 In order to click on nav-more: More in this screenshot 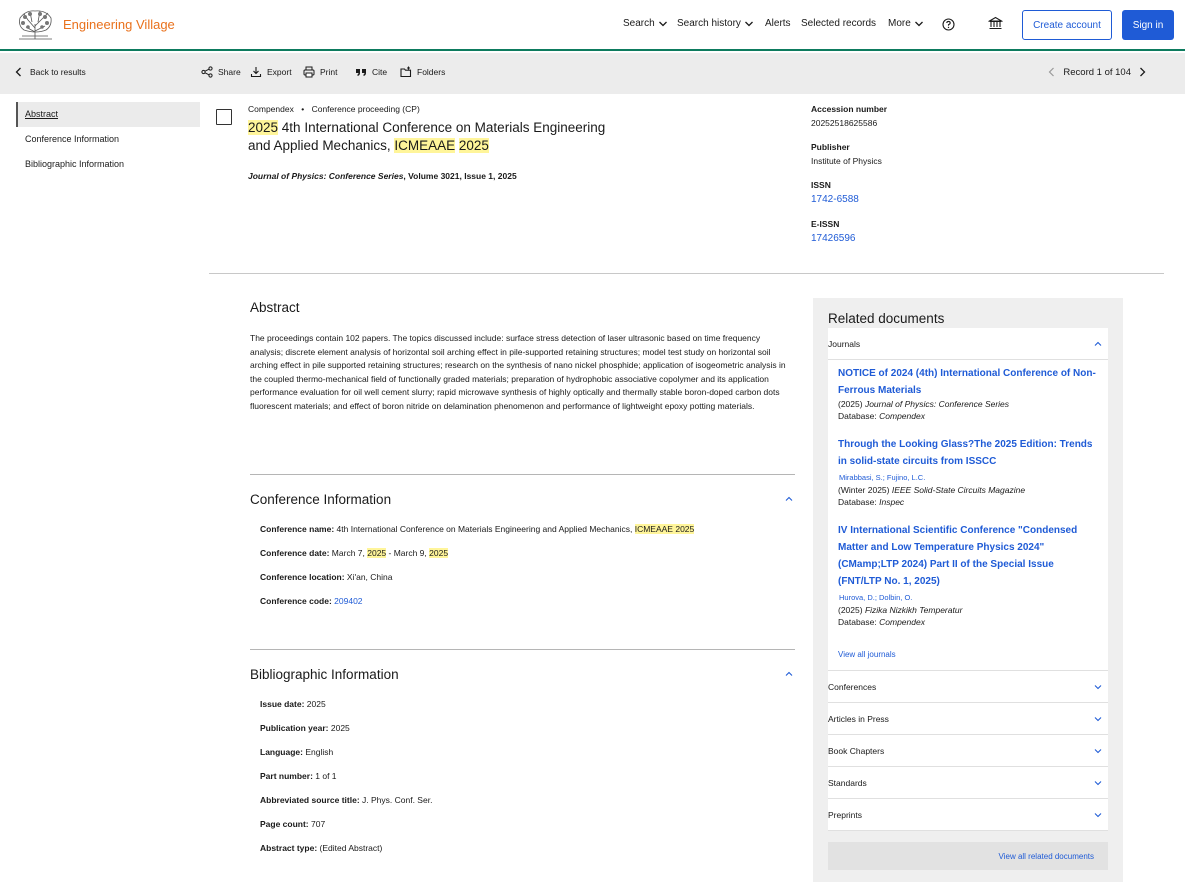, I will do `click(906, 23)`.